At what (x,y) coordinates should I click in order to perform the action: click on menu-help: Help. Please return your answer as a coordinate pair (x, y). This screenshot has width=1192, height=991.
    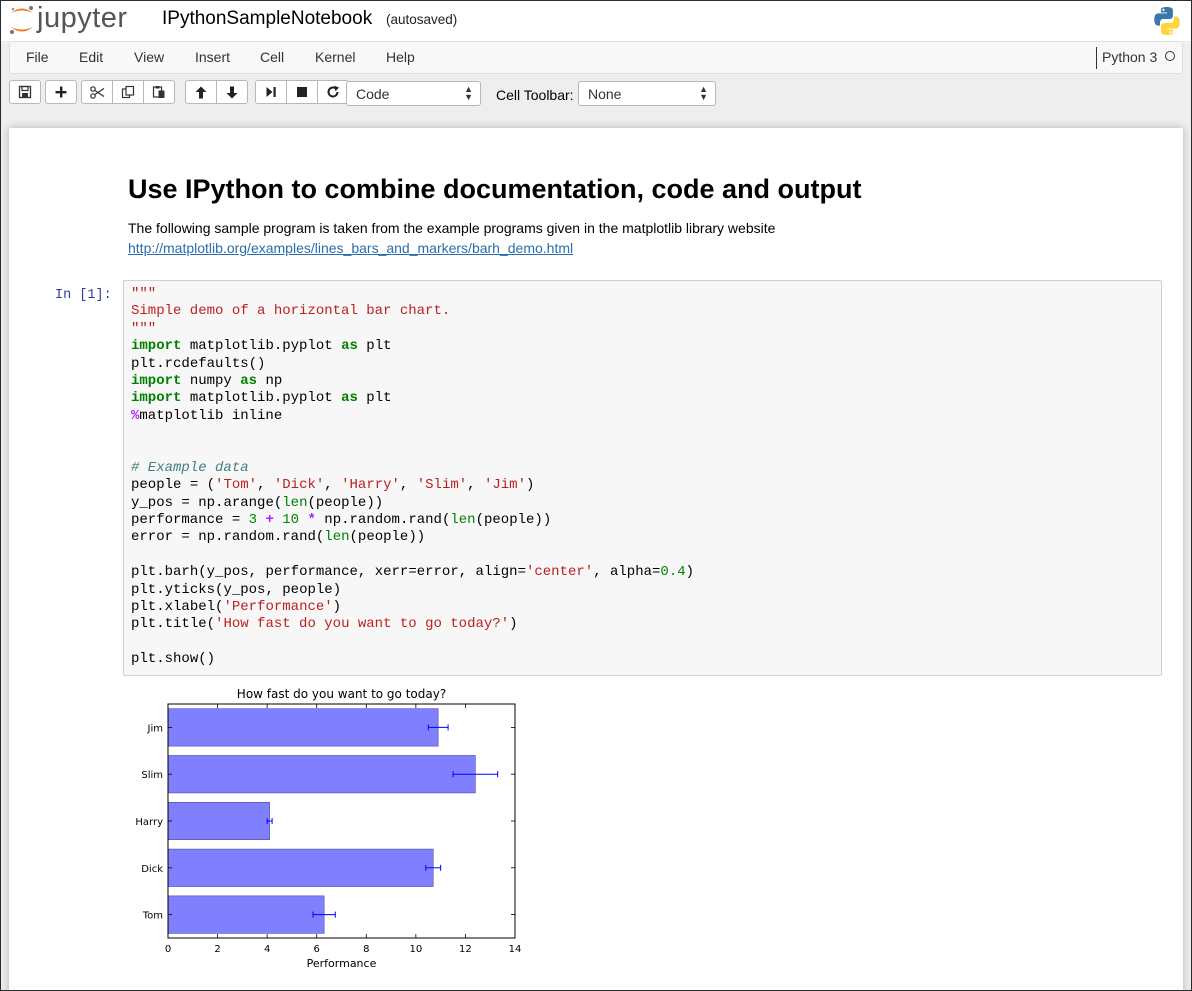
    Looking at the image, I should click on (400, 57).